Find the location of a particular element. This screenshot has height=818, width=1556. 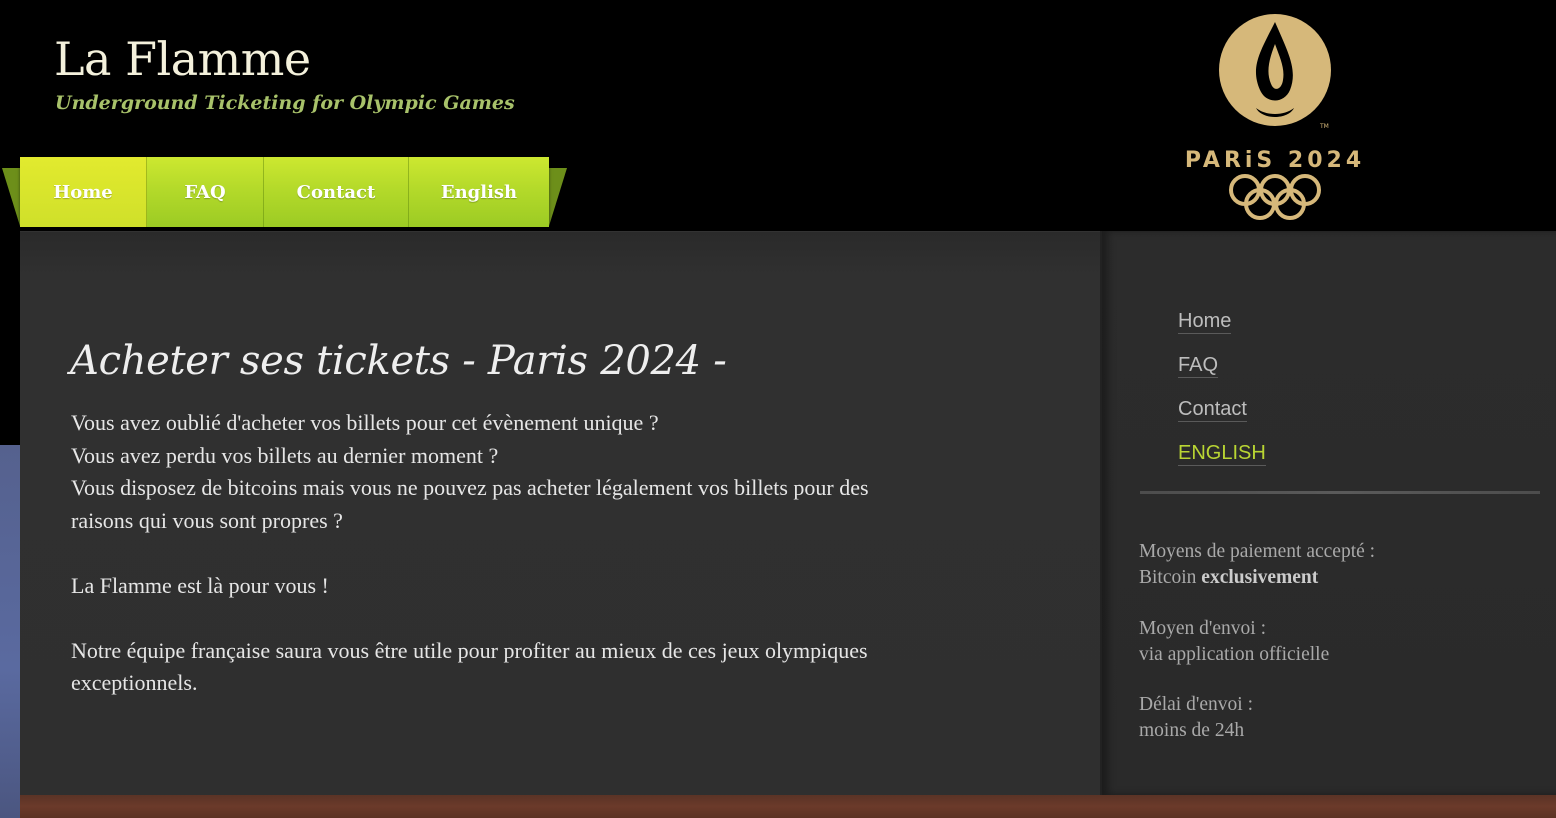

top-nav-contact: Contact is located at coordinates (336, 192).